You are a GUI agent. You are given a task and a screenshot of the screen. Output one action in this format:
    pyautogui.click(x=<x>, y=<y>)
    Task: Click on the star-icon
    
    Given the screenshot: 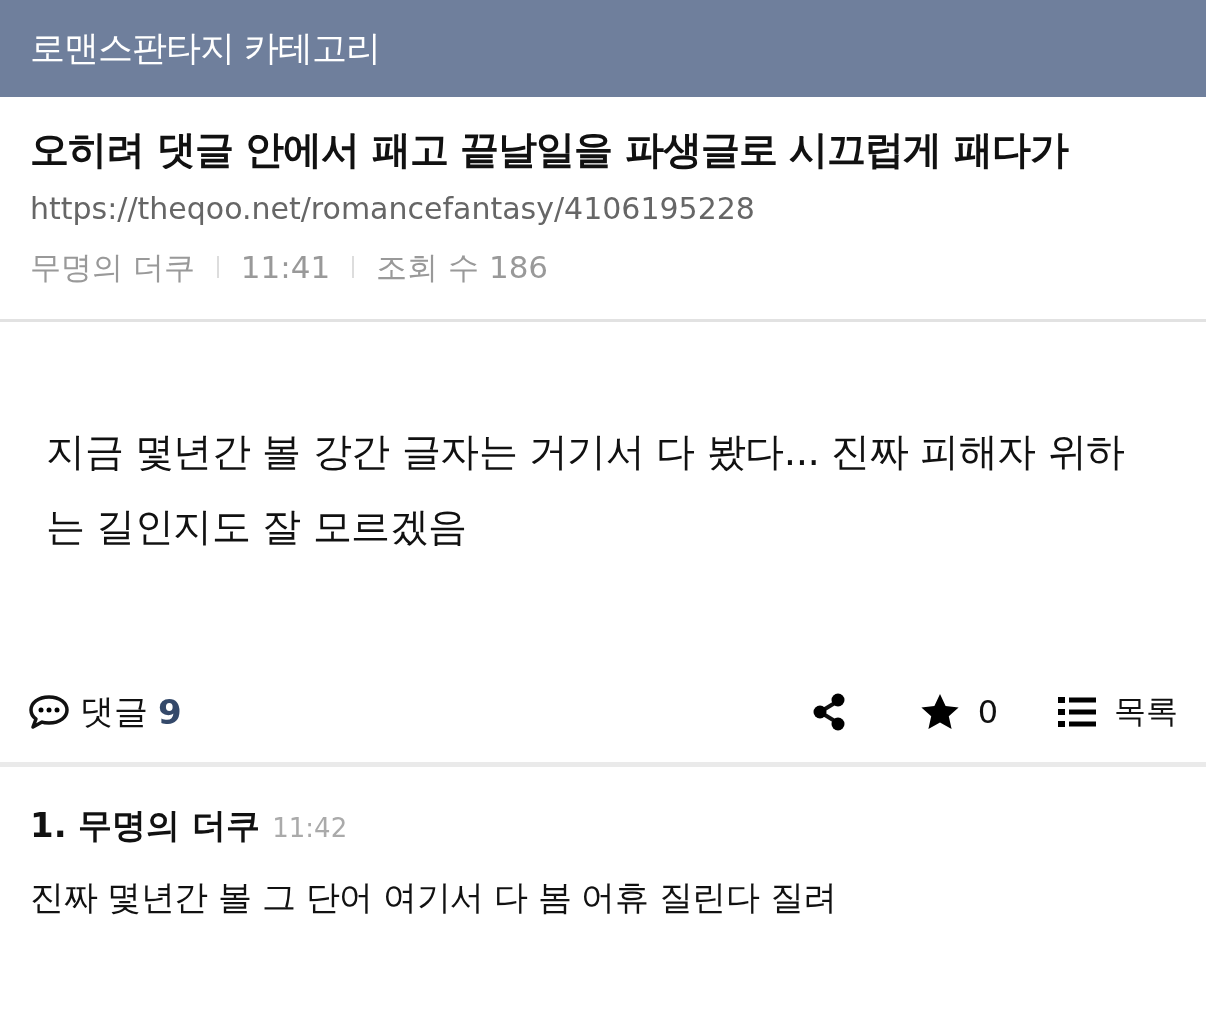 What is the action you would take?
    pyautogui.click(x=939, y=712)
    